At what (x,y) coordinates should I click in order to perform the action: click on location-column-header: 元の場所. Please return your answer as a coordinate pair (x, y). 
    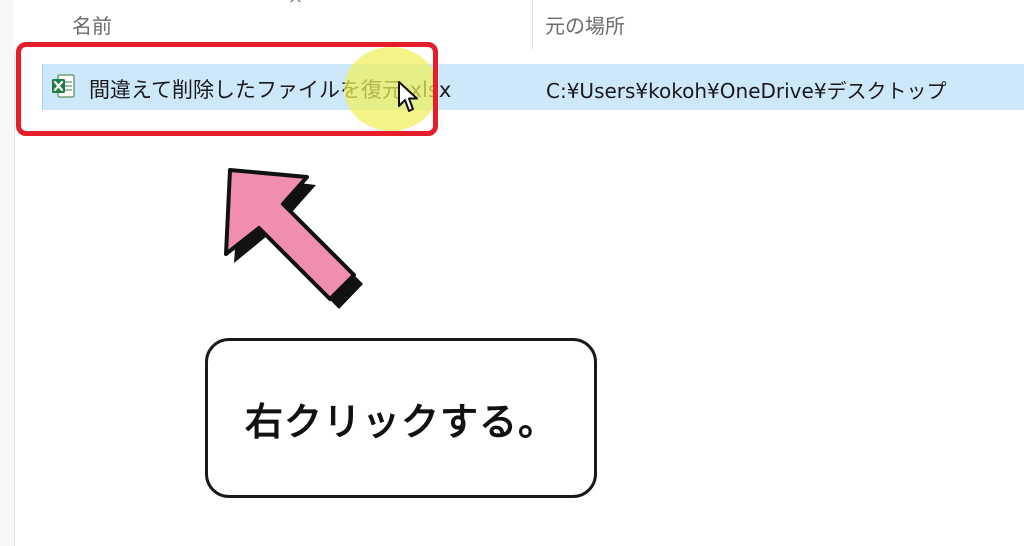
    Looking at the image, I should click on (585, 24).